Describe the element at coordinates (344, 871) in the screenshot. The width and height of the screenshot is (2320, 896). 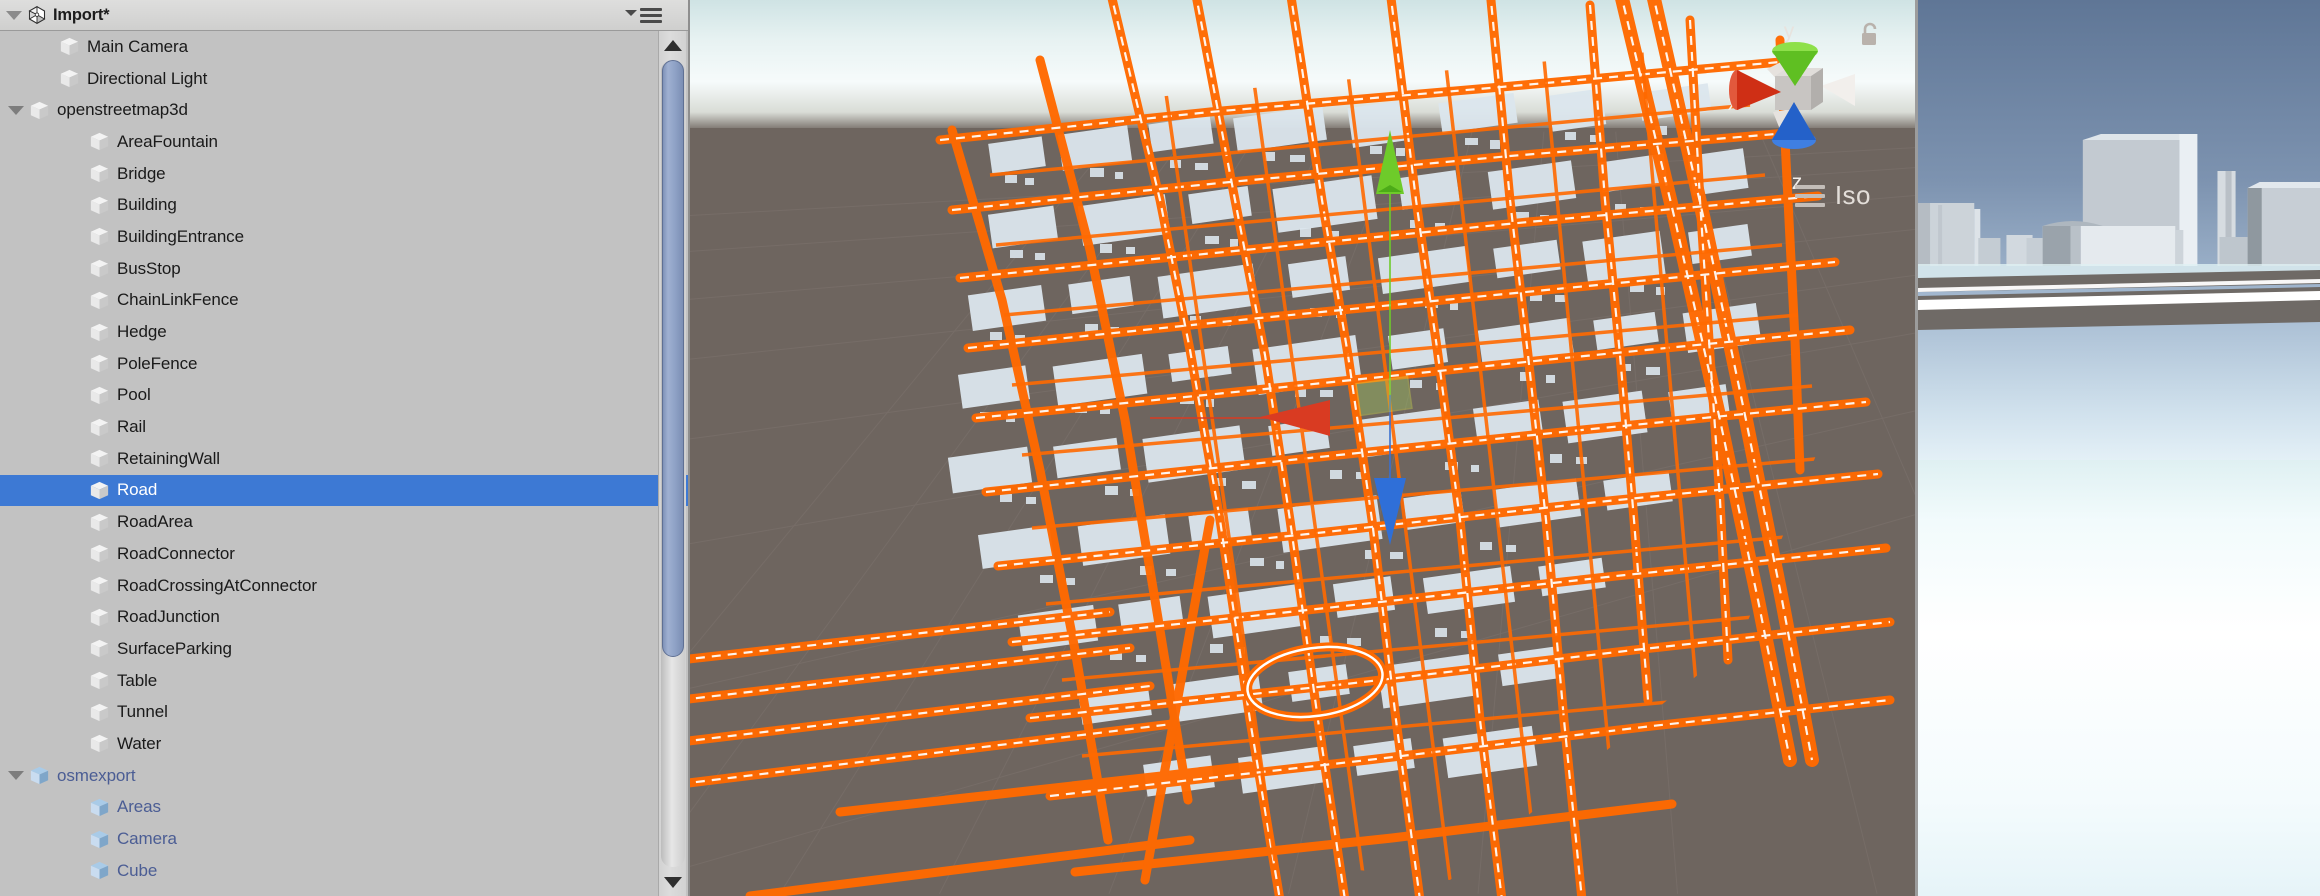
I see `hierarchy-row-cube: Cube` at that location.